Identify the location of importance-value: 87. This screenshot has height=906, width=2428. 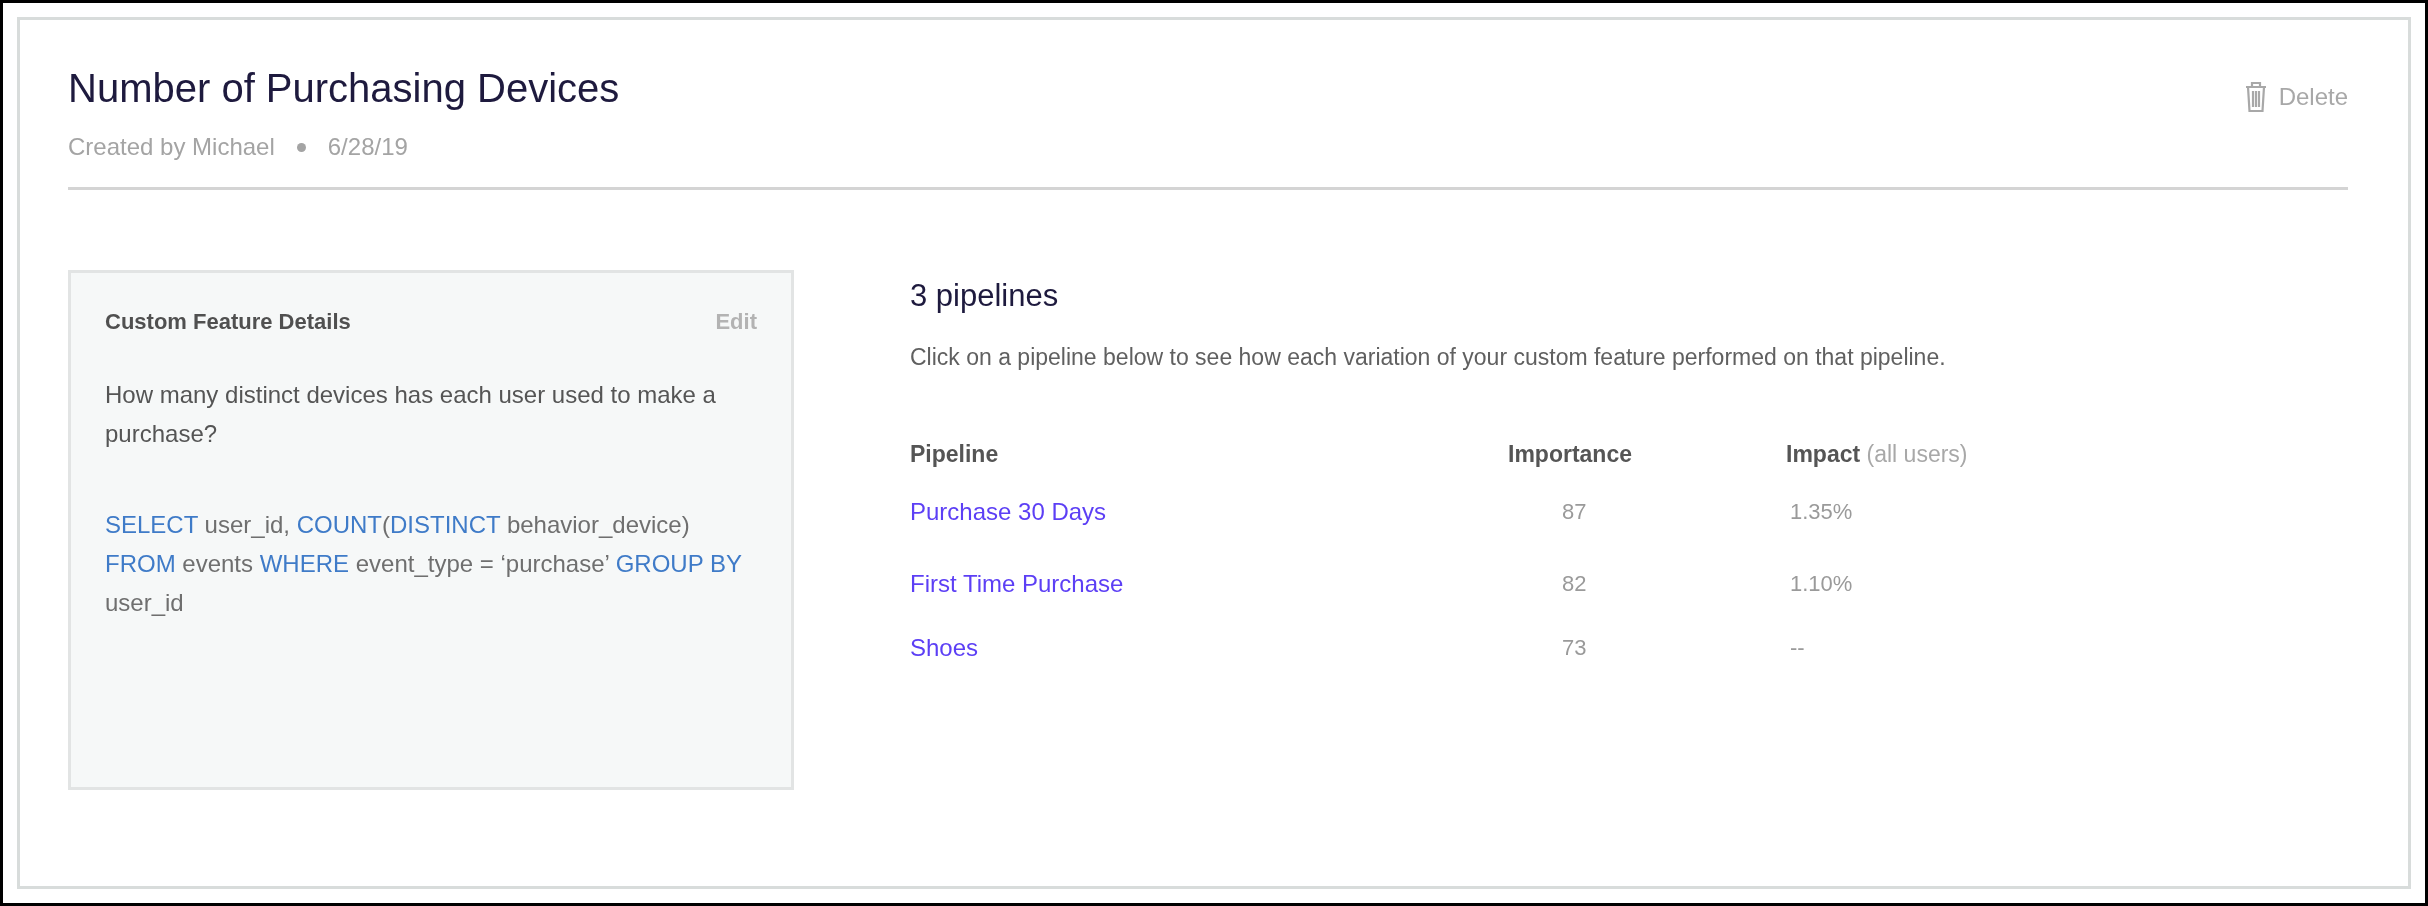
(1574, 512).